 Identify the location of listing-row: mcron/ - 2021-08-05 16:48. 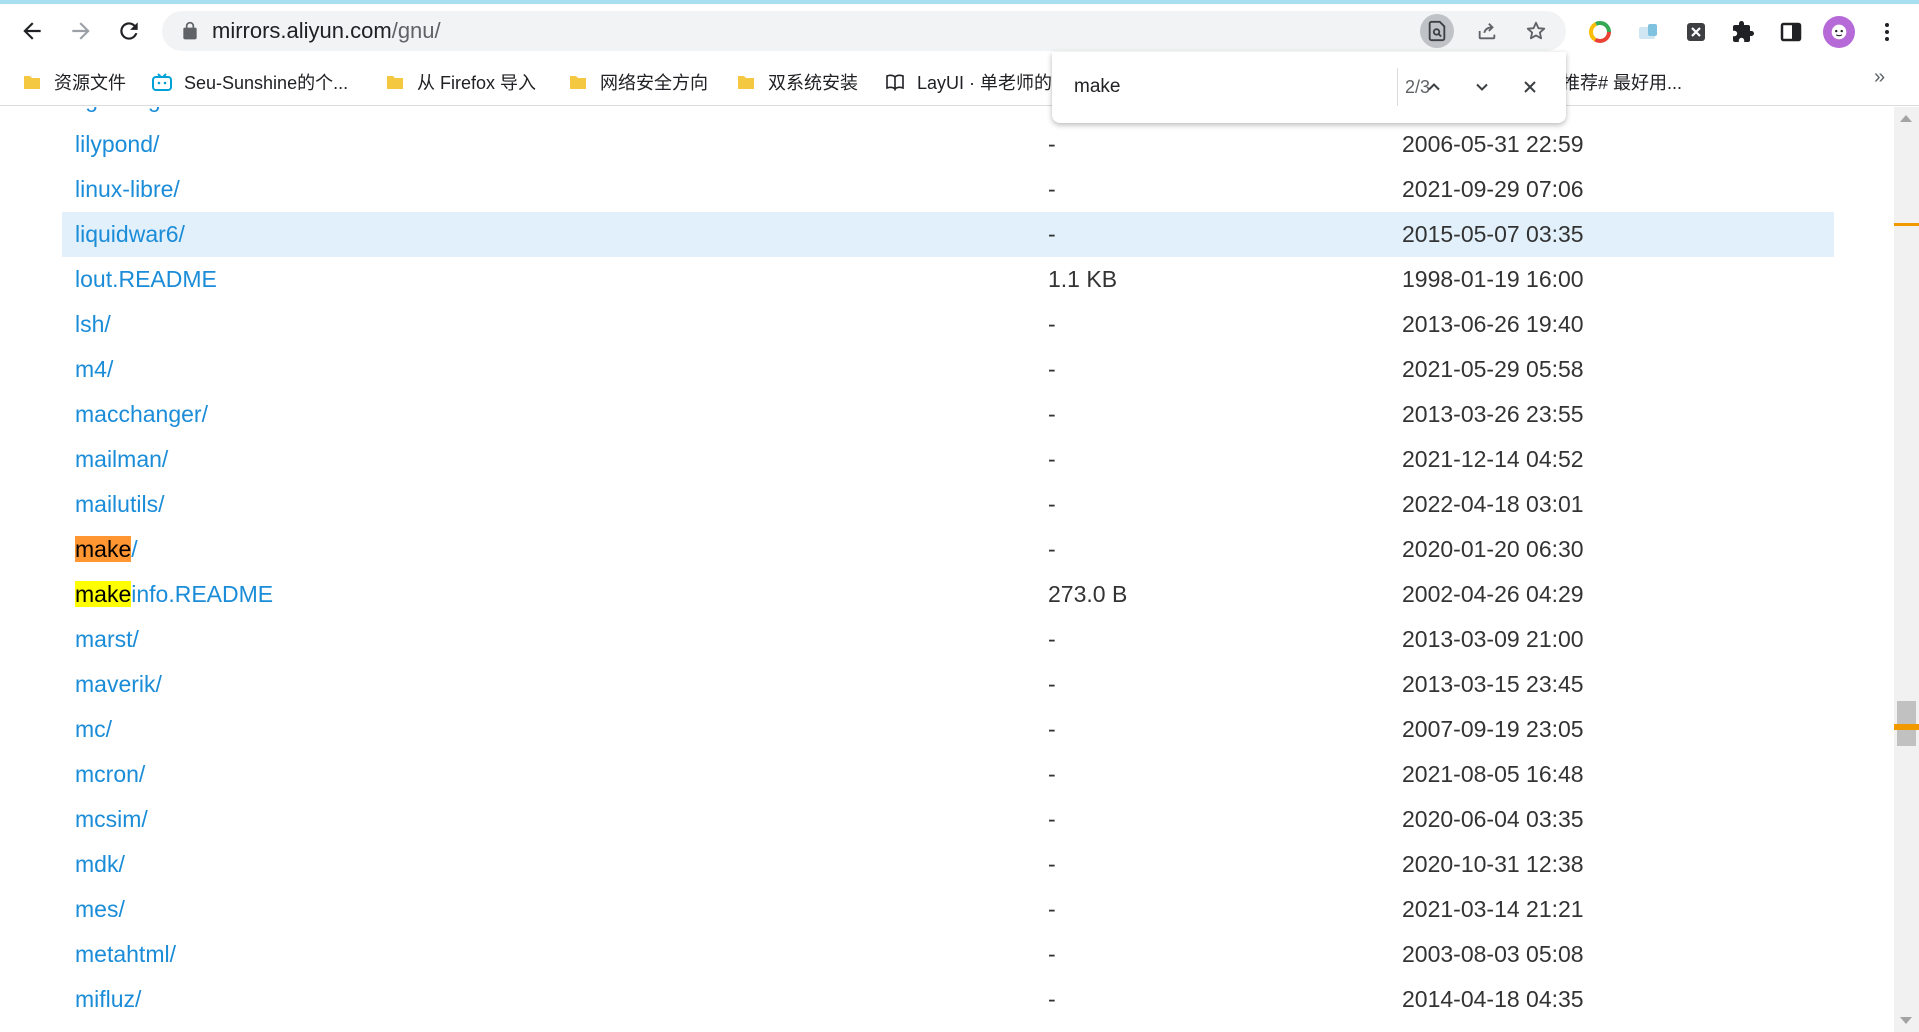
(948, 774).